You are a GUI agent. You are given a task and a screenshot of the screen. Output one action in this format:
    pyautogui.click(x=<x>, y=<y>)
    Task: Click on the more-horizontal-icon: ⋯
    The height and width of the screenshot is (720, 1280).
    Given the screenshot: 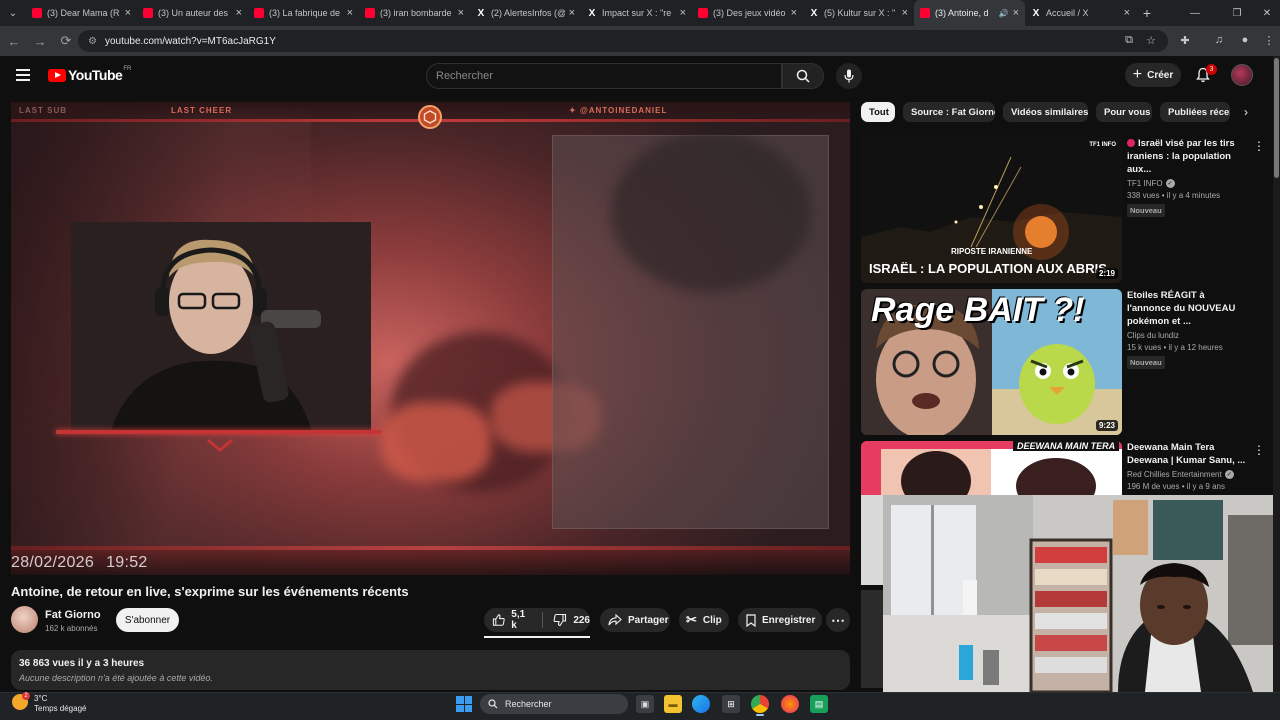 What is the action you would take?
    pyautogui.click(x=838, y=619)
    